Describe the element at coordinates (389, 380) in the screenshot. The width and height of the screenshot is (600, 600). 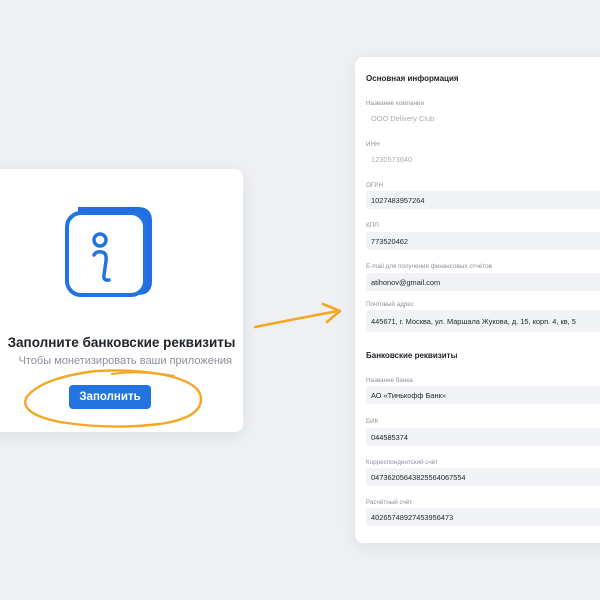
I see `bank-name-label: Название банка` at that location.